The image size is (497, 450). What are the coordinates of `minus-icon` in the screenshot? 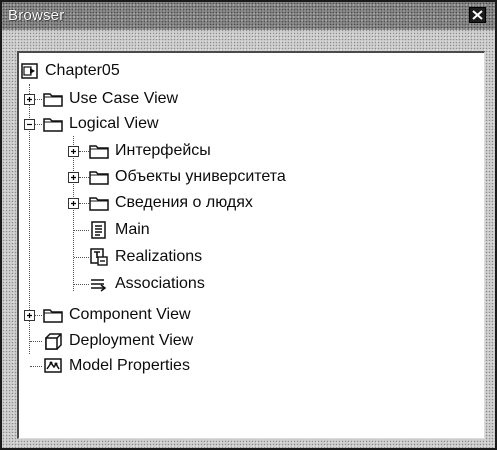 It's located at (29, 124).